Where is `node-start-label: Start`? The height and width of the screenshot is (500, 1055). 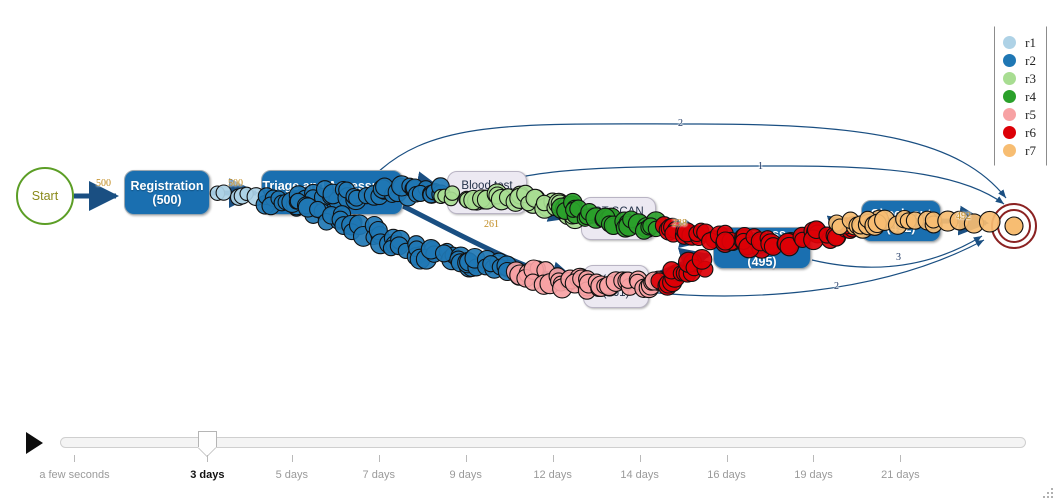
node-start-label: Start is located at coordinates (45, 196).